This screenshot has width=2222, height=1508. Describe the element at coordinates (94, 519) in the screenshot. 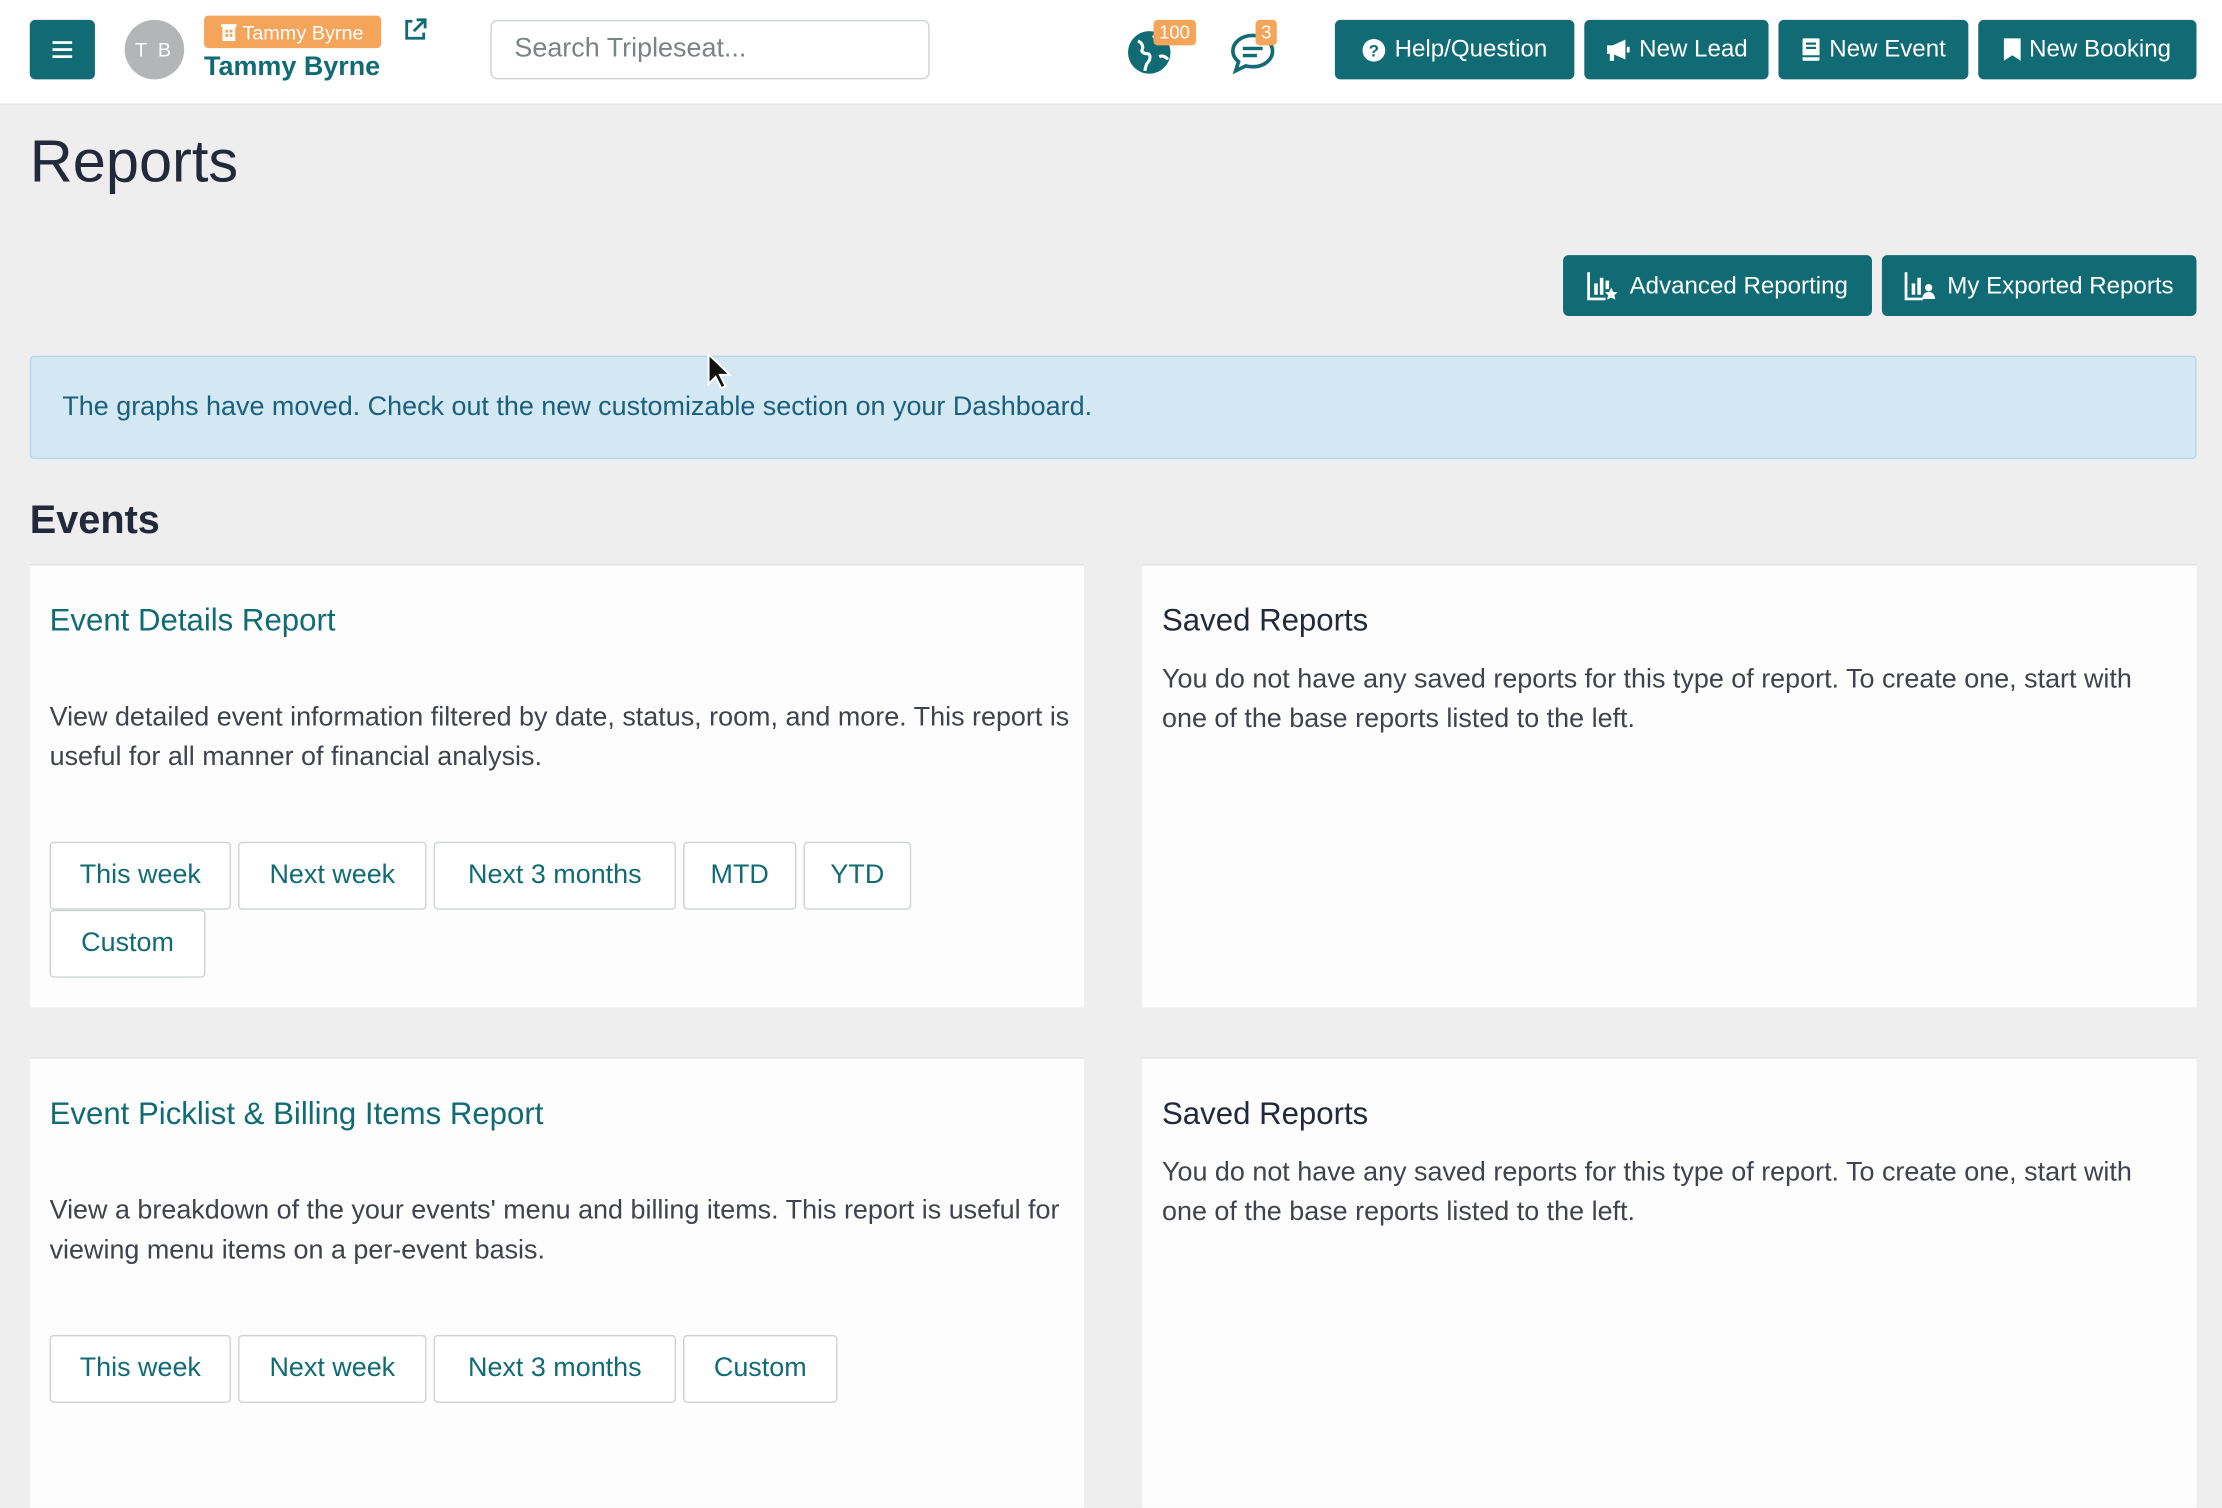

I see `section-title-events: Events` at that location.